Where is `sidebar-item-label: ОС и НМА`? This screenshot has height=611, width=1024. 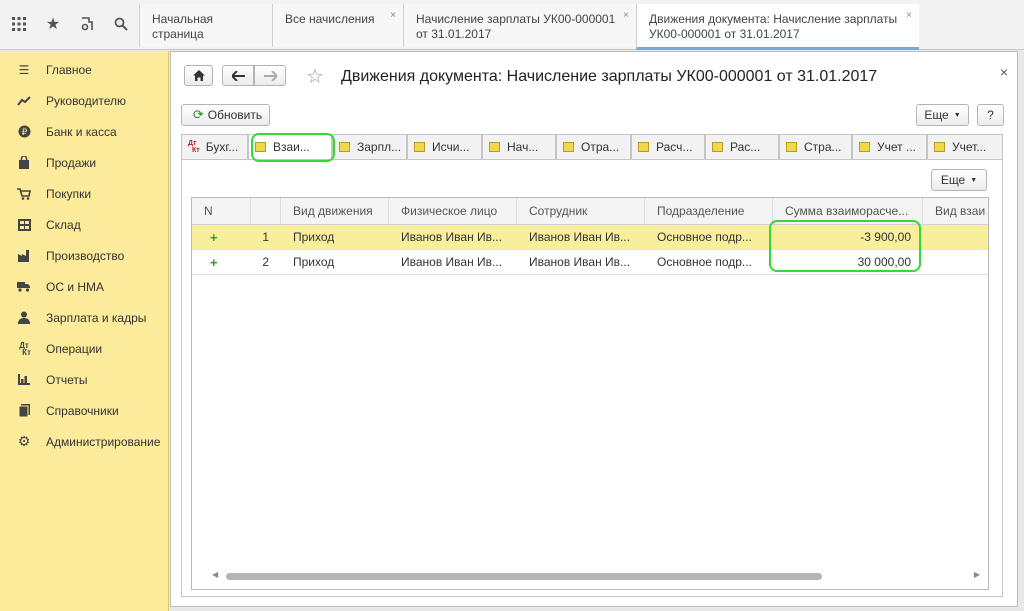 sidebar-item-label: ОС и НМА is located at coordinates (75, 286).